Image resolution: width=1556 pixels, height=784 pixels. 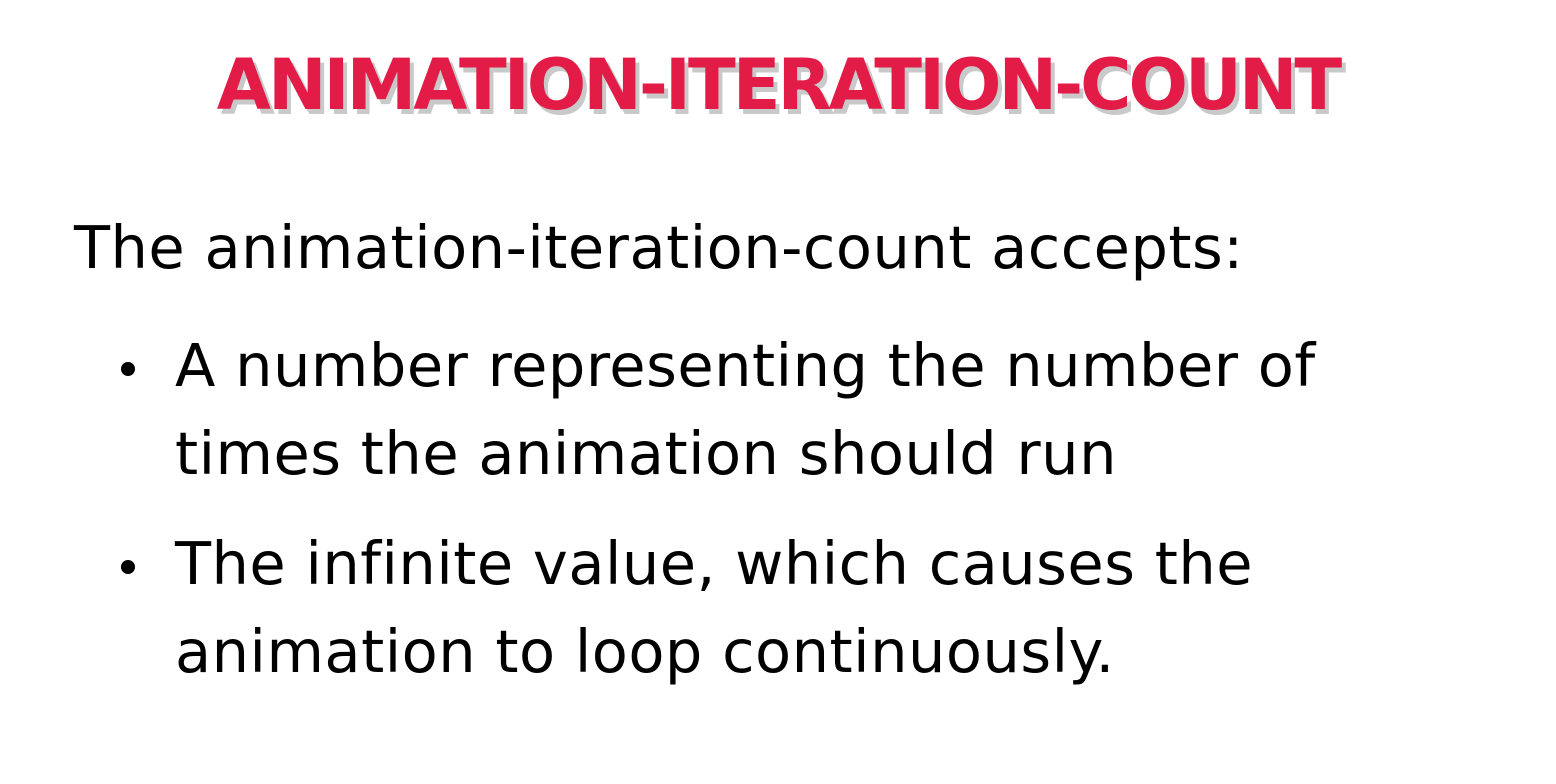 I want to click on bullet-text-line: The infinite value, which causes the, so click(x=714, y=563).